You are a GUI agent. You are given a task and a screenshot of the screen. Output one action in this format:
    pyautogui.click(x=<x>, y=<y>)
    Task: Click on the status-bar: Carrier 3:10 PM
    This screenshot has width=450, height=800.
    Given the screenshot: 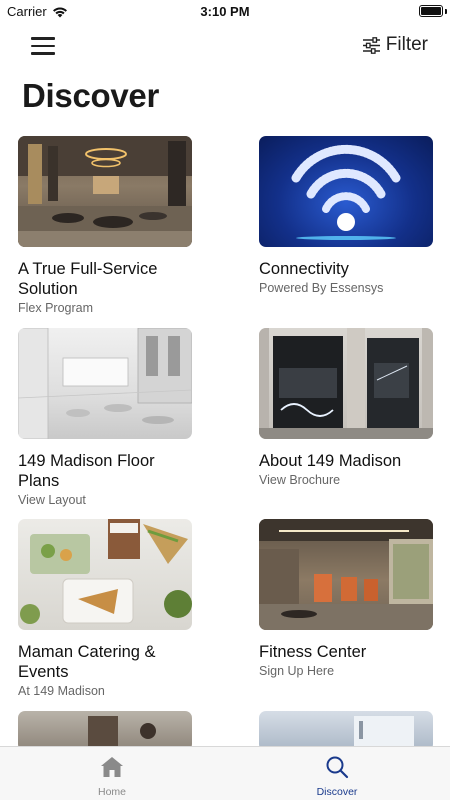 What is the action you would take?
    pyautogui.click(x=225, y=12)
    